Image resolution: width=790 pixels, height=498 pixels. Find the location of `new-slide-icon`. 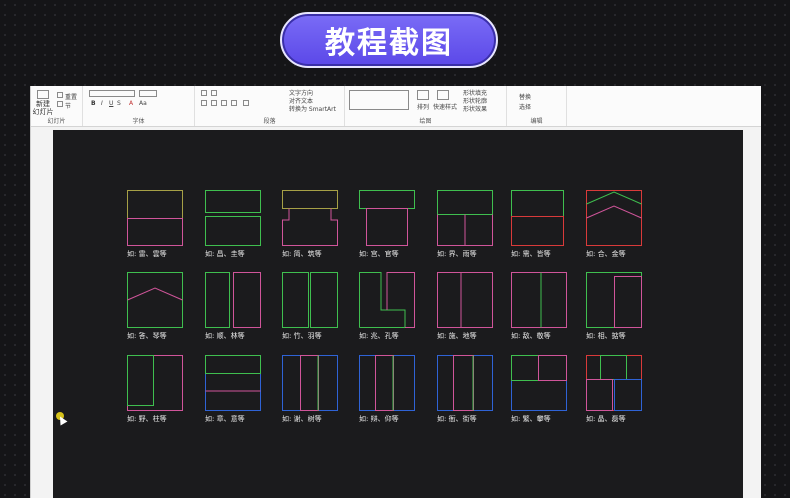

new-slide-icon is located at coordinates (43, 94).